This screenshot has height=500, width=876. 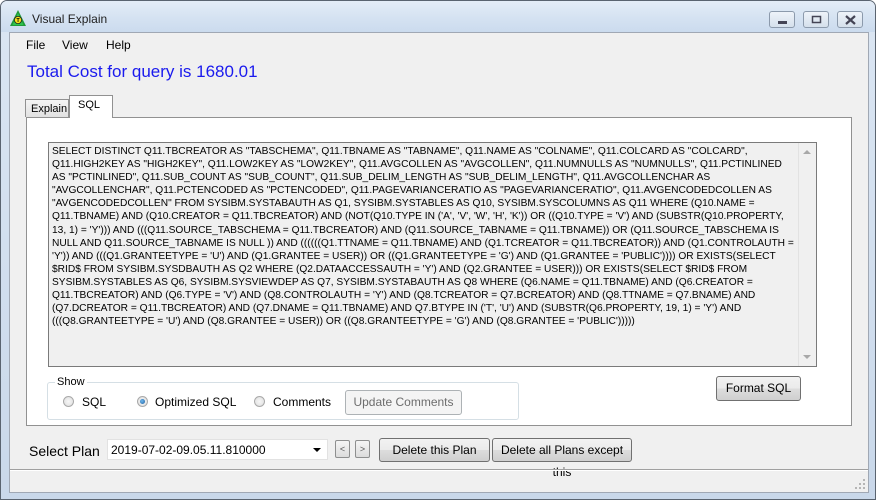 What do you see at coordinates (403, 402) in the screenshot?
I see `update-comments-button: Update Comments` at bounding box center [403, 402].